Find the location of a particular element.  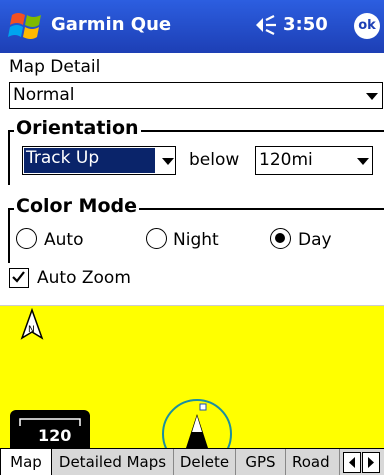

checkmark-icon is located at coordinates (18, 277).